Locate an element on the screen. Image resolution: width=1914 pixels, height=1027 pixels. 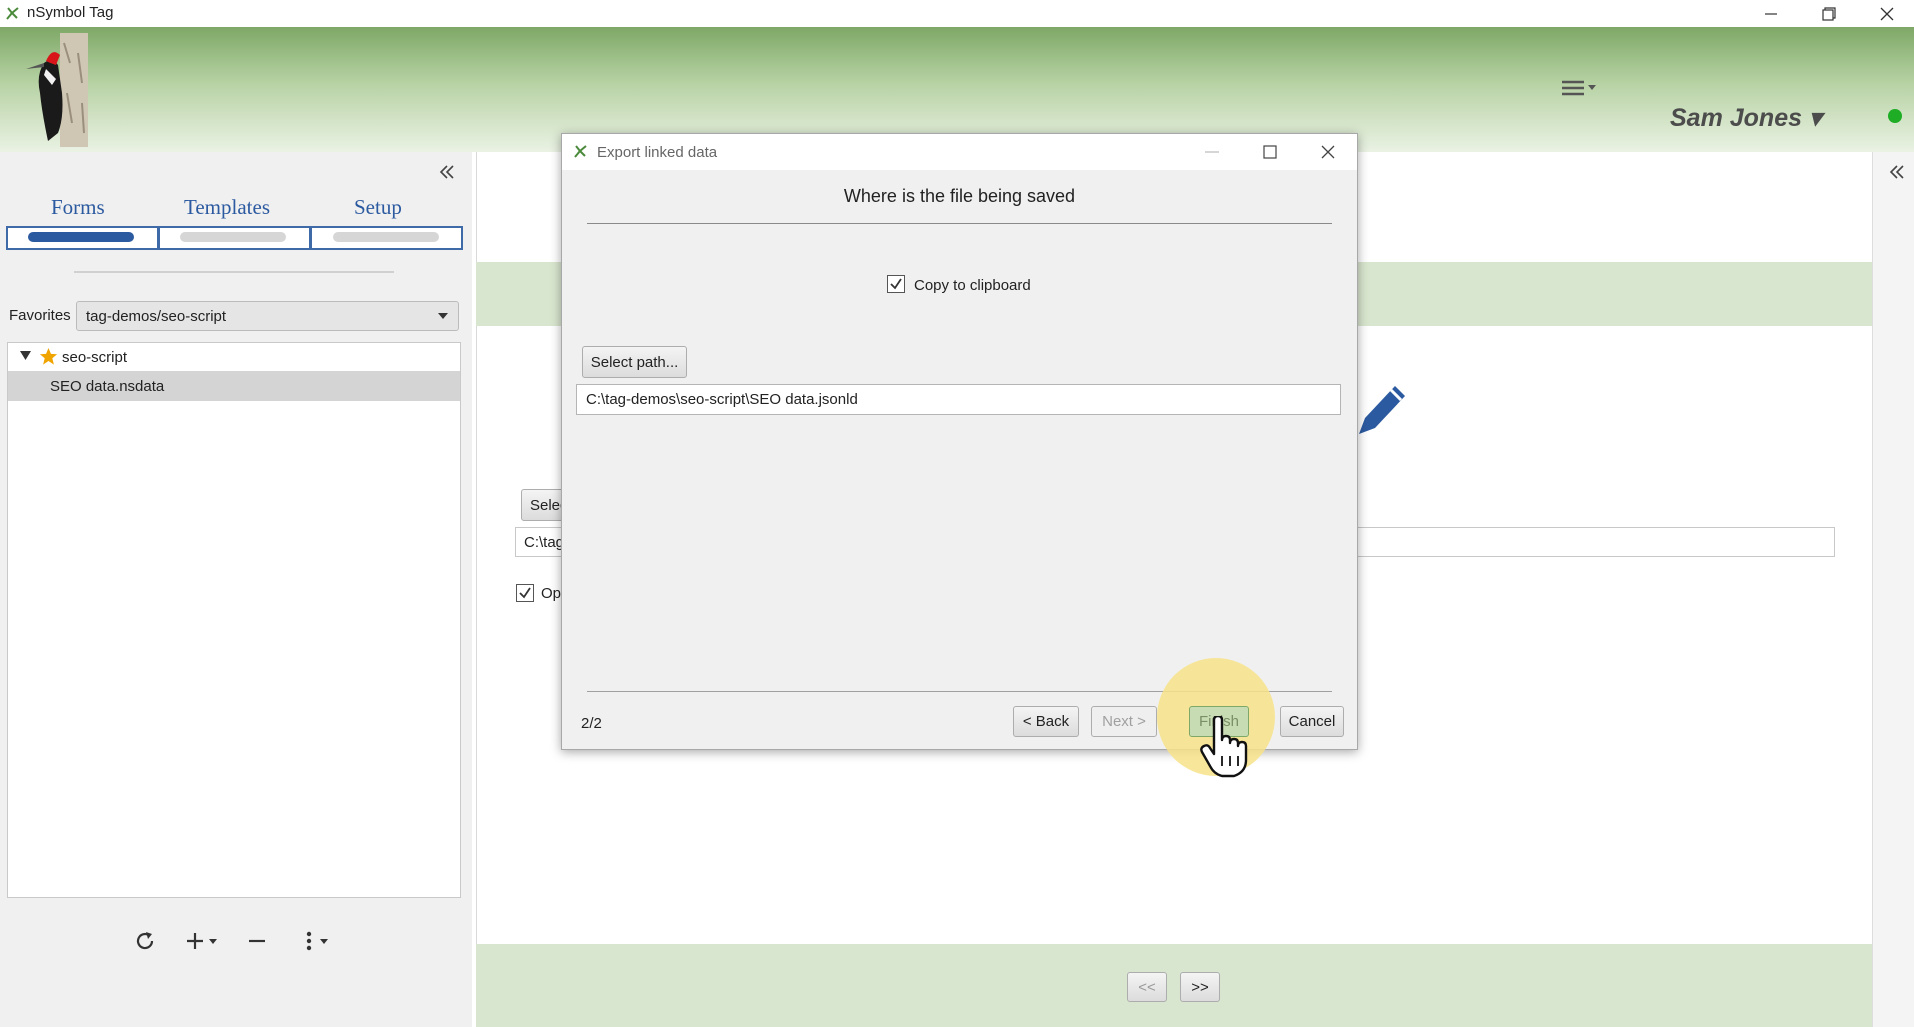
favorites-select: tag-demos/seo-script is located at coordinates (267, 316).